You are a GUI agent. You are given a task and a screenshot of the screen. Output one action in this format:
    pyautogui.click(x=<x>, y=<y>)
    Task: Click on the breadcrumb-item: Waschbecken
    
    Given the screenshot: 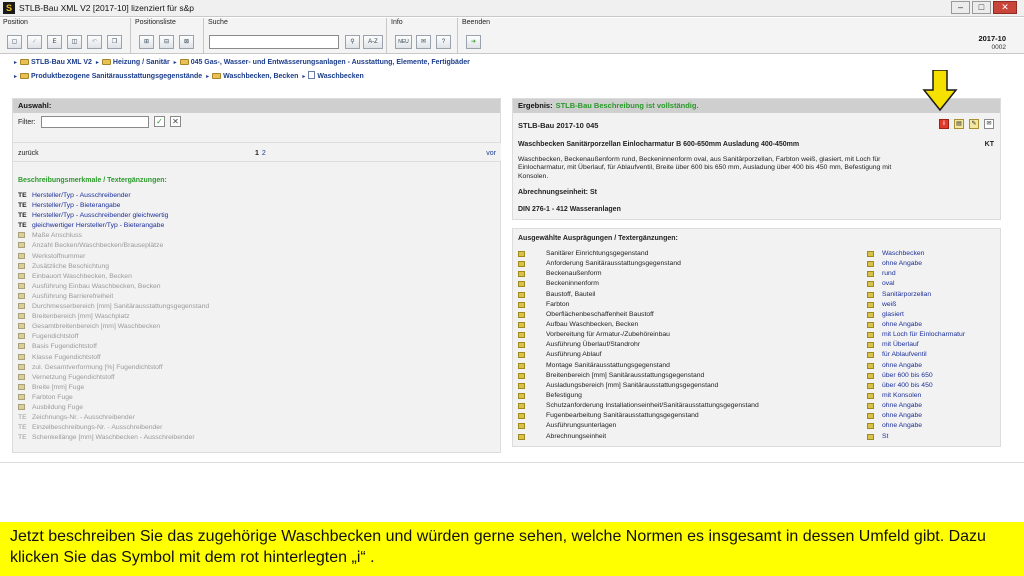 What is the action you would take?
    pyautogui.click(x=340, y=76)
    